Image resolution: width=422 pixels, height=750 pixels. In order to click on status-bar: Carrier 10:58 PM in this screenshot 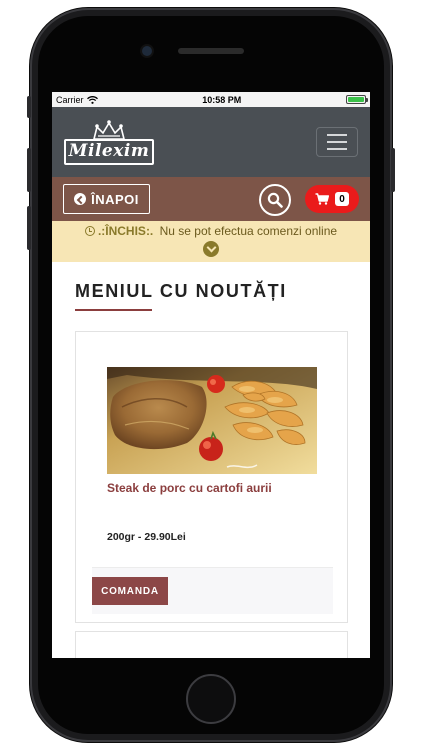, I will do `click(211, 99)`.